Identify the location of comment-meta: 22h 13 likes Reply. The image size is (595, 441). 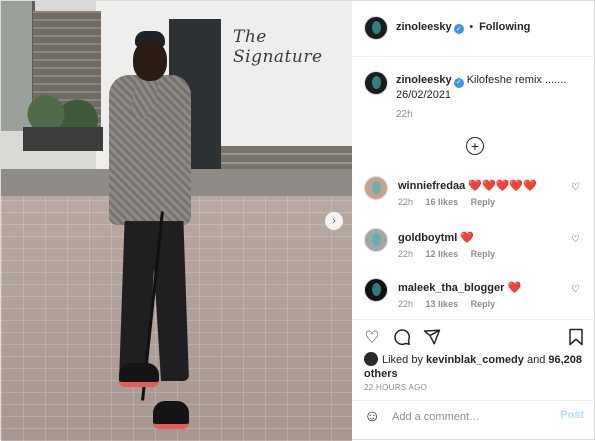
(451, 304).